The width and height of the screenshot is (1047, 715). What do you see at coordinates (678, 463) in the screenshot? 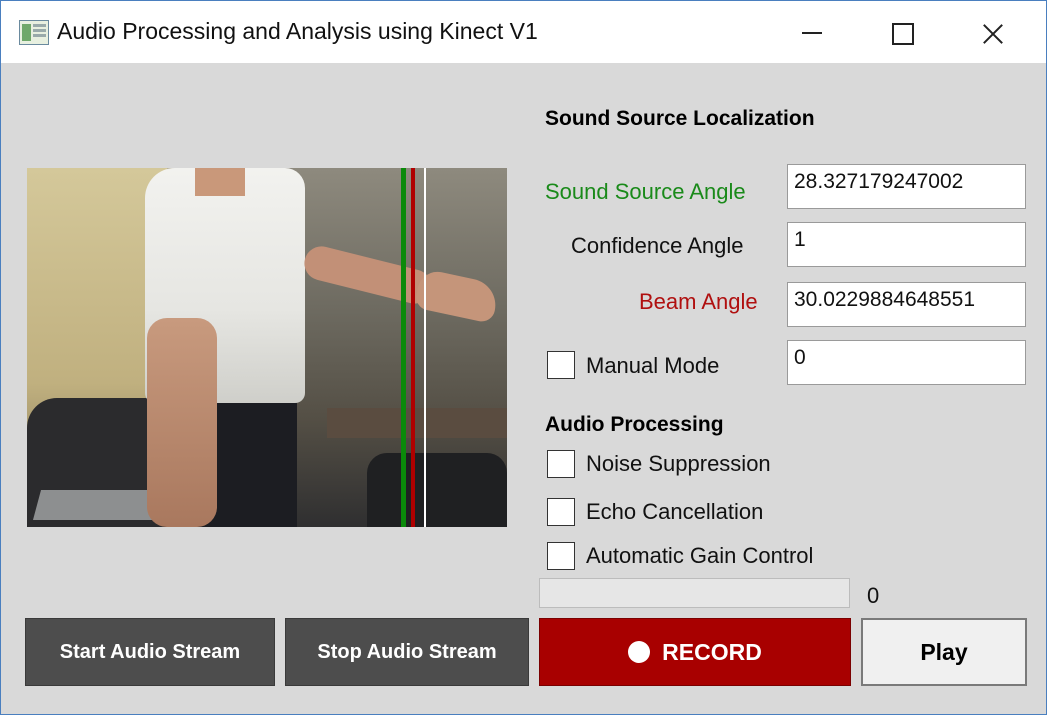
I see `noise-suppression-label: Noise Suppression` at bounding box center [678, 463].